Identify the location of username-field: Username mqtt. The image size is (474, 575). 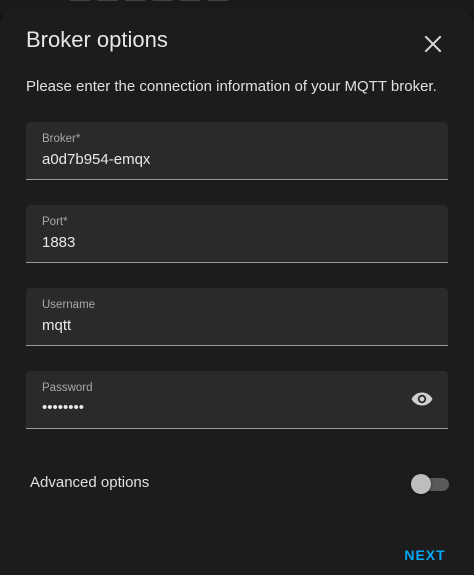
(237, 317).